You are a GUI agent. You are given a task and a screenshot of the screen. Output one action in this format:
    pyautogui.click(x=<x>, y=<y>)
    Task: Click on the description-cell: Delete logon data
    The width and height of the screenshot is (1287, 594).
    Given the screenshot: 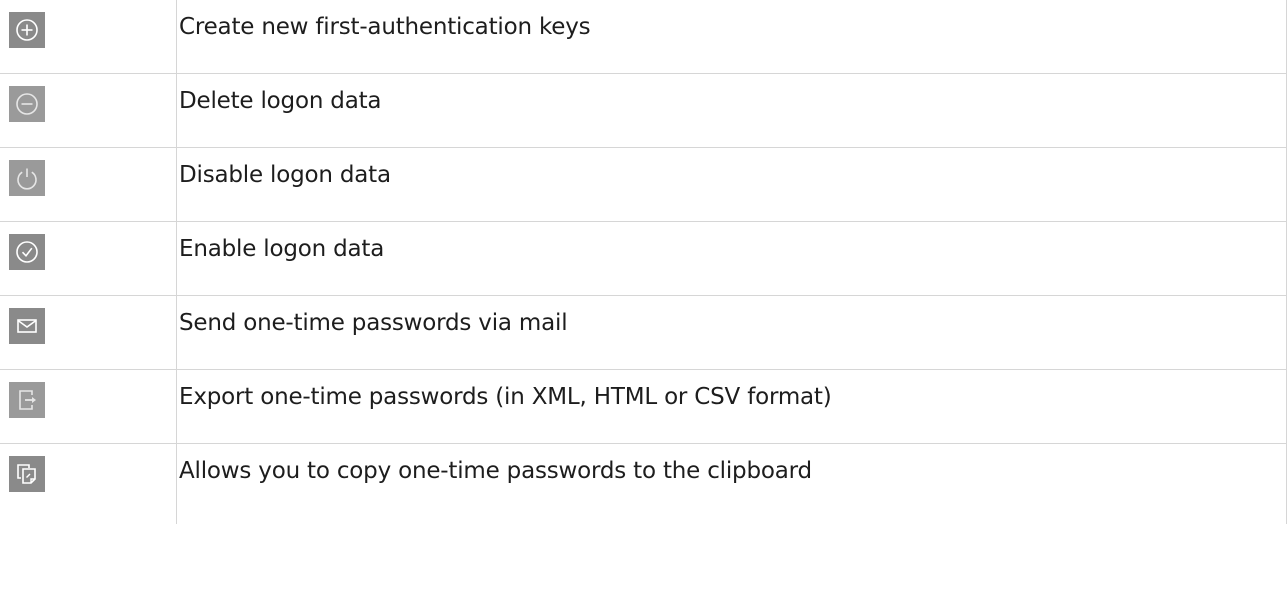 What is the action you would take?
    pyautogui.click(x=731, y=110)
    